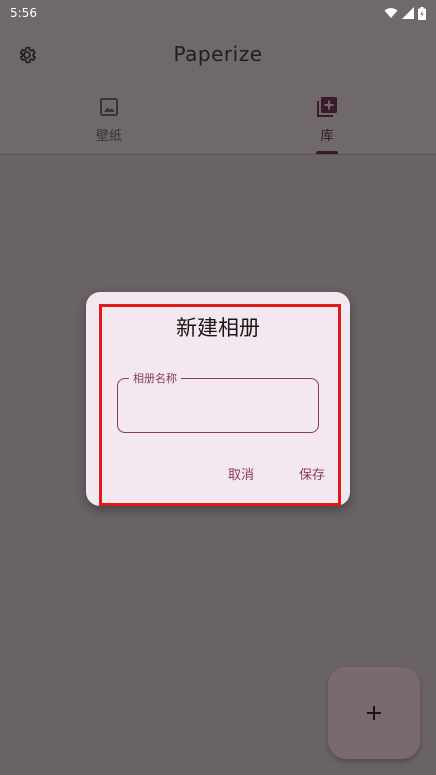 The width and height of the screenshot is (436, 775). Describe the element at coordinates (422, 13) in the screenshot. I see `battery-icon` at that location.